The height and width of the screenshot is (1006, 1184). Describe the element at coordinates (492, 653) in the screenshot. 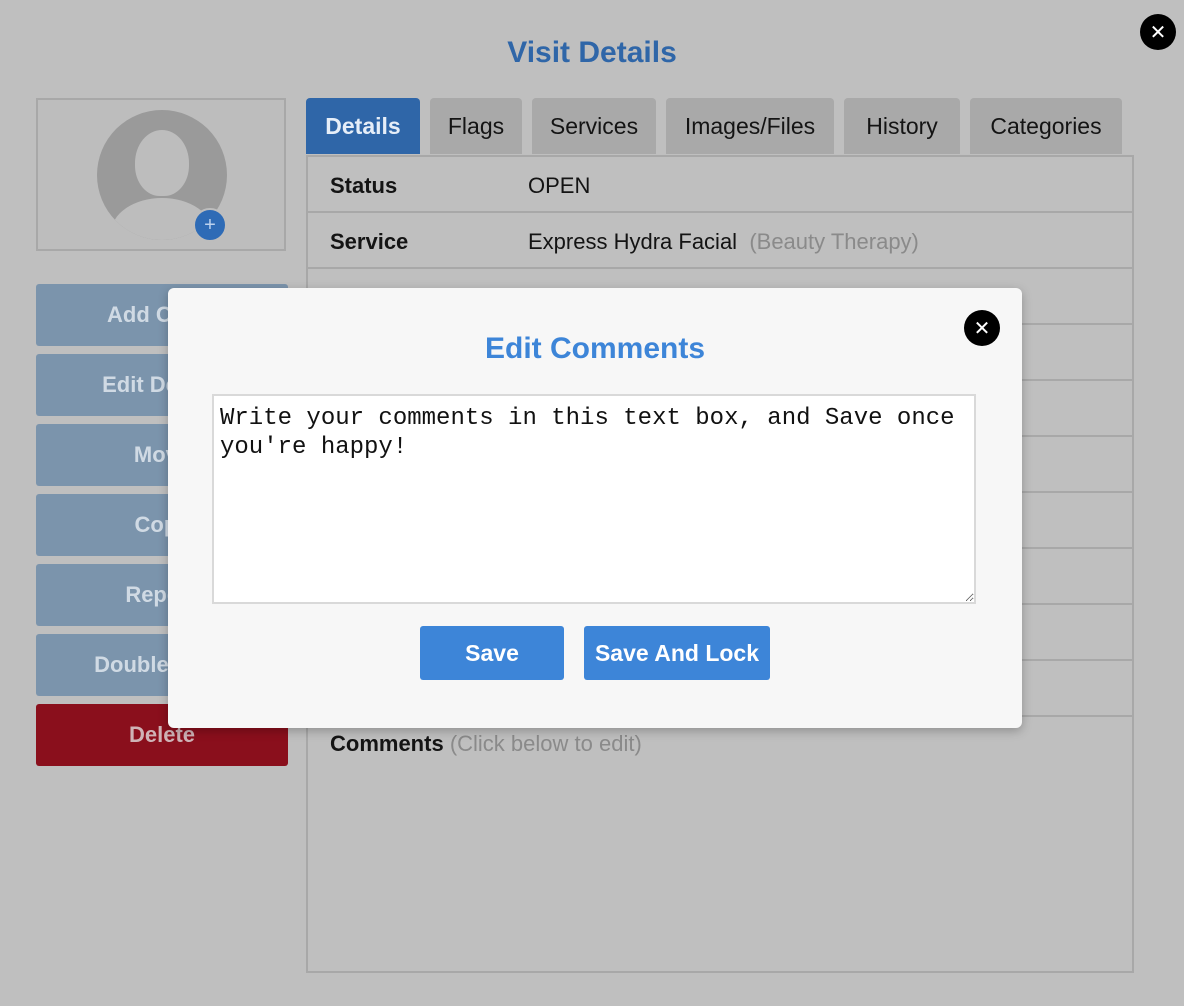

I see `save-button: Save` at that location.